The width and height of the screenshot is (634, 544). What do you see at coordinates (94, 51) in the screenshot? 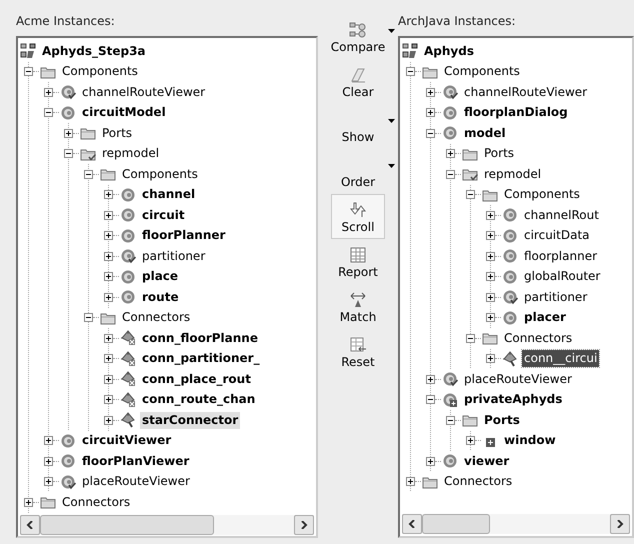
I see `tree-item: Aphyds_Step3a` at bounding box center [94, 51].